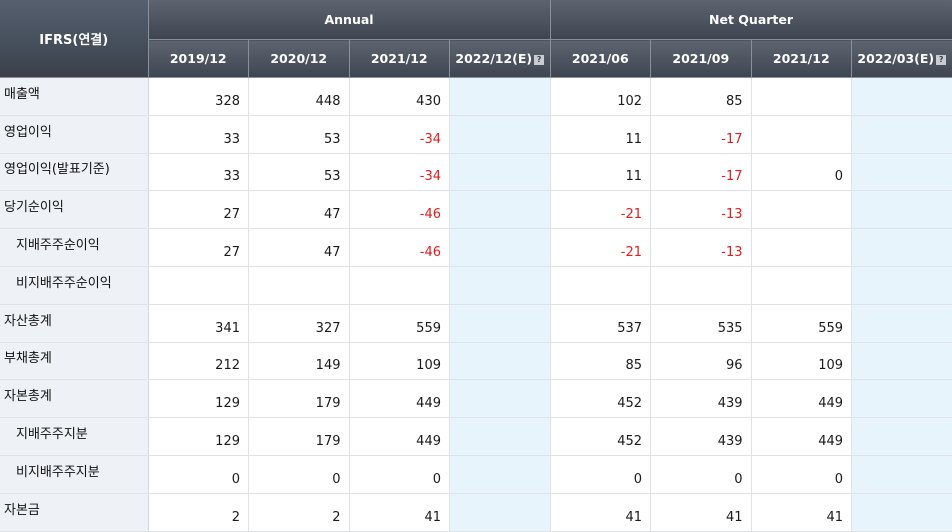  Describe the element at coordinates (58, 472) in the screenshot. I see `row-label-text: 비지배주주지분` at that location.